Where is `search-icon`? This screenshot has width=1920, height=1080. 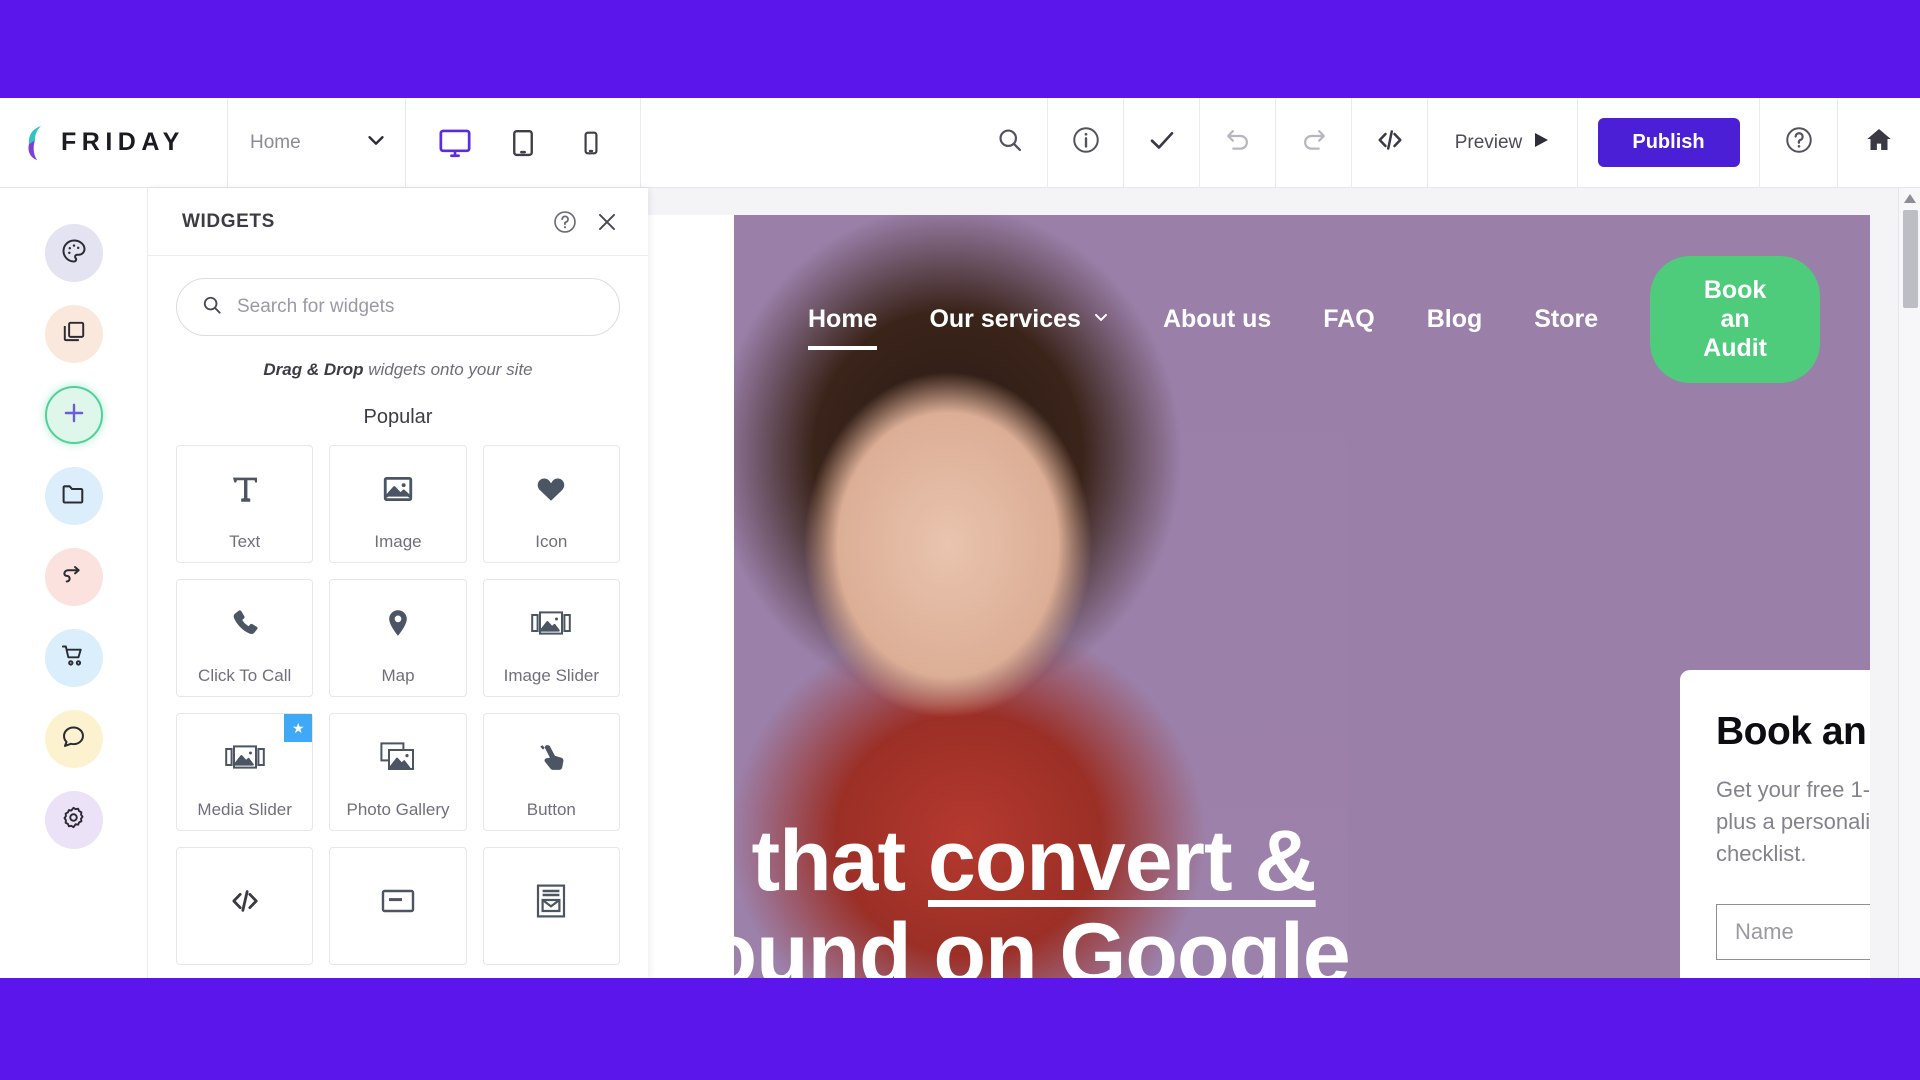 search-icon is located at coordinates (1010, 142).